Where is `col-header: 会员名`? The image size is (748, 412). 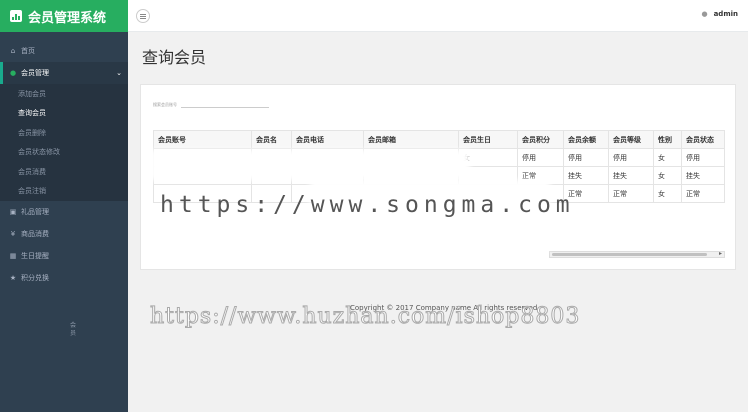
col-header: 会员名 is located at coordinates (271, 139).